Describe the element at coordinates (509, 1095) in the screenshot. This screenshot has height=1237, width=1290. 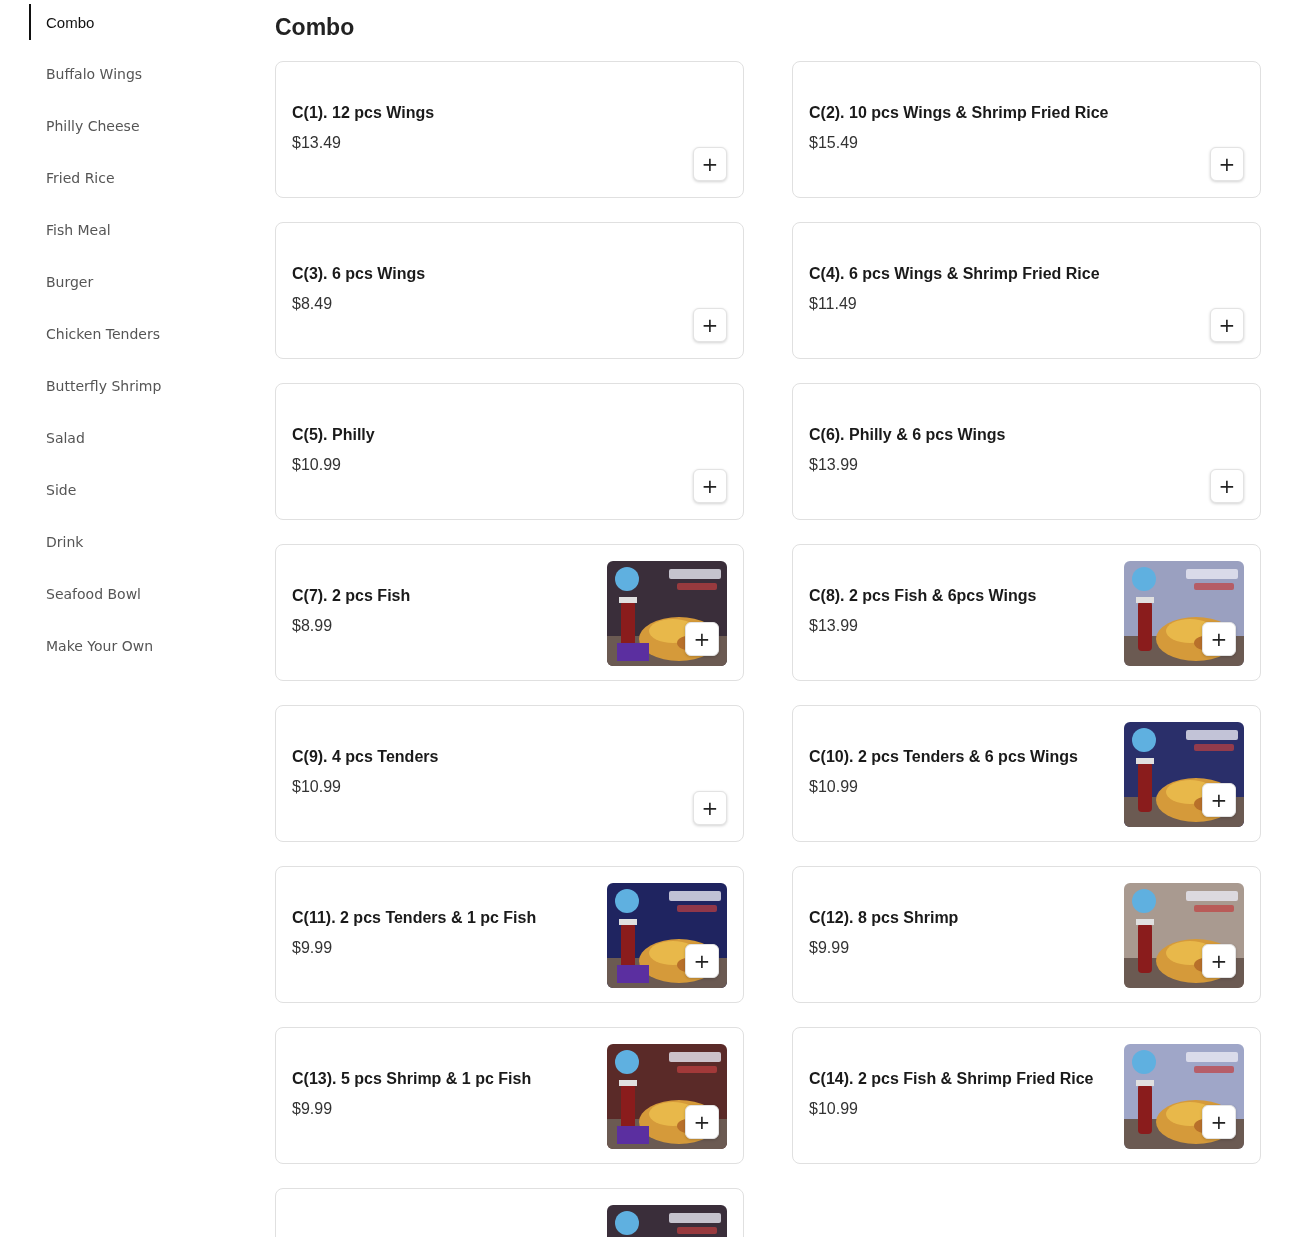
I see `menu-item-card: C(13). 5 pcs Shrimp & 1 pc Fish $9.99 +` at that location.